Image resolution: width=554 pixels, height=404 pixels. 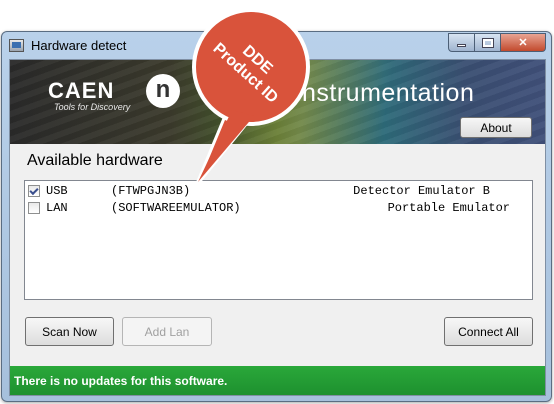 What do you see at coordinates (176, 208) in the screenshot?
I see `hardware-serial: (SOFTWAREEMULATOR)` at bounding box center [176, 208].